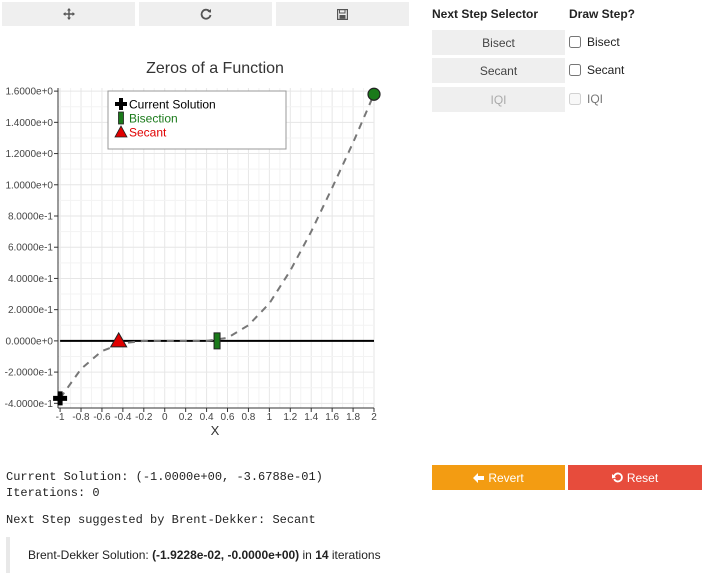 The width and height of the screenshot is (707, 580). What do you see at coordinates (602, 14) in the screenshot?
I see `draw-step-title: Draw Step?` at bounding box center [602, 14].